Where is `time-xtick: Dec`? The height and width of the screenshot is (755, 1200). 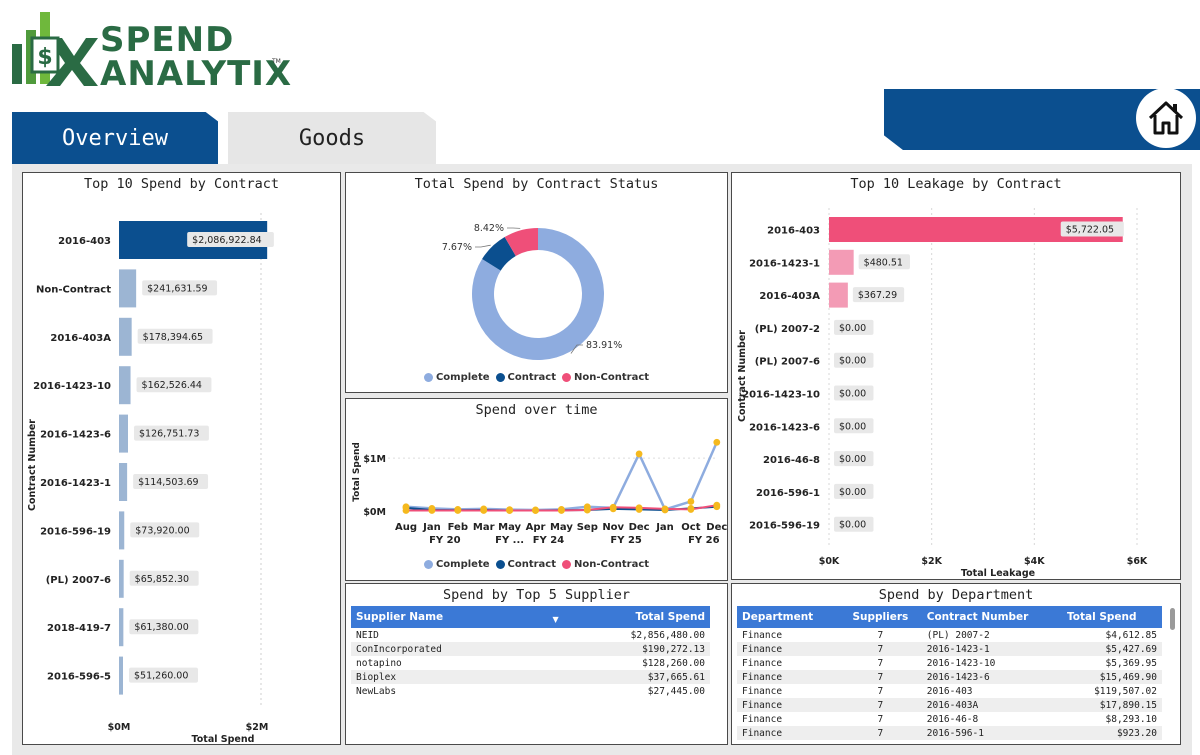
time-xtick: Dec is located at coordinates (716, 527).